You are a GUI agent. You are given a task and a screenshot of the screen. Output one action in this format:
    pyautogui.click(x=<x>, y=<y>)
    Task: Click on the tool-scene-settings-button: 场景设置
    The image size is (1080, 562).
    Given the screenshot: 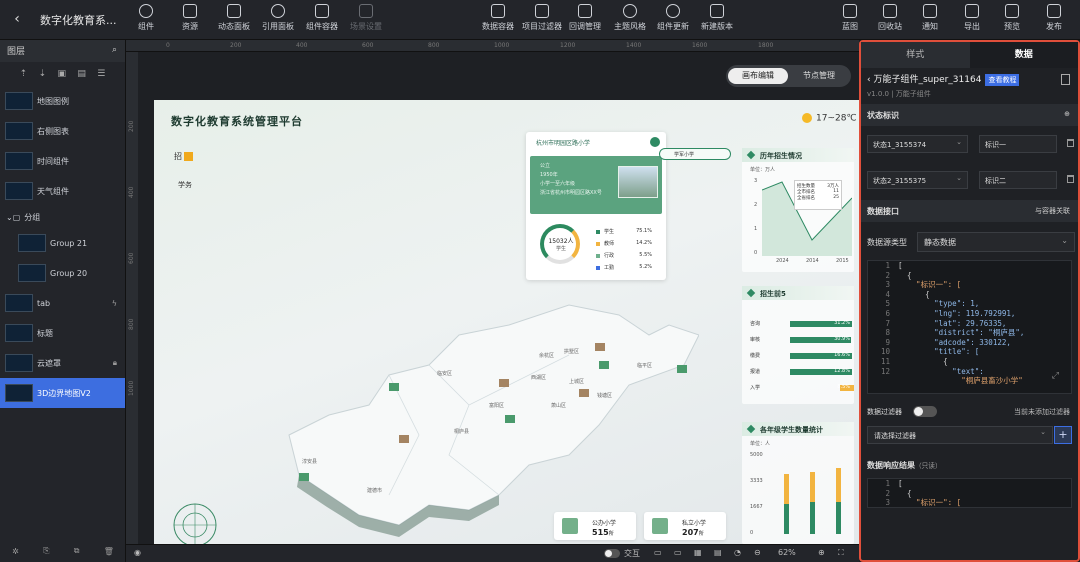 What is the action you would take?
    pyautogui.click(x=366, y=20)
    